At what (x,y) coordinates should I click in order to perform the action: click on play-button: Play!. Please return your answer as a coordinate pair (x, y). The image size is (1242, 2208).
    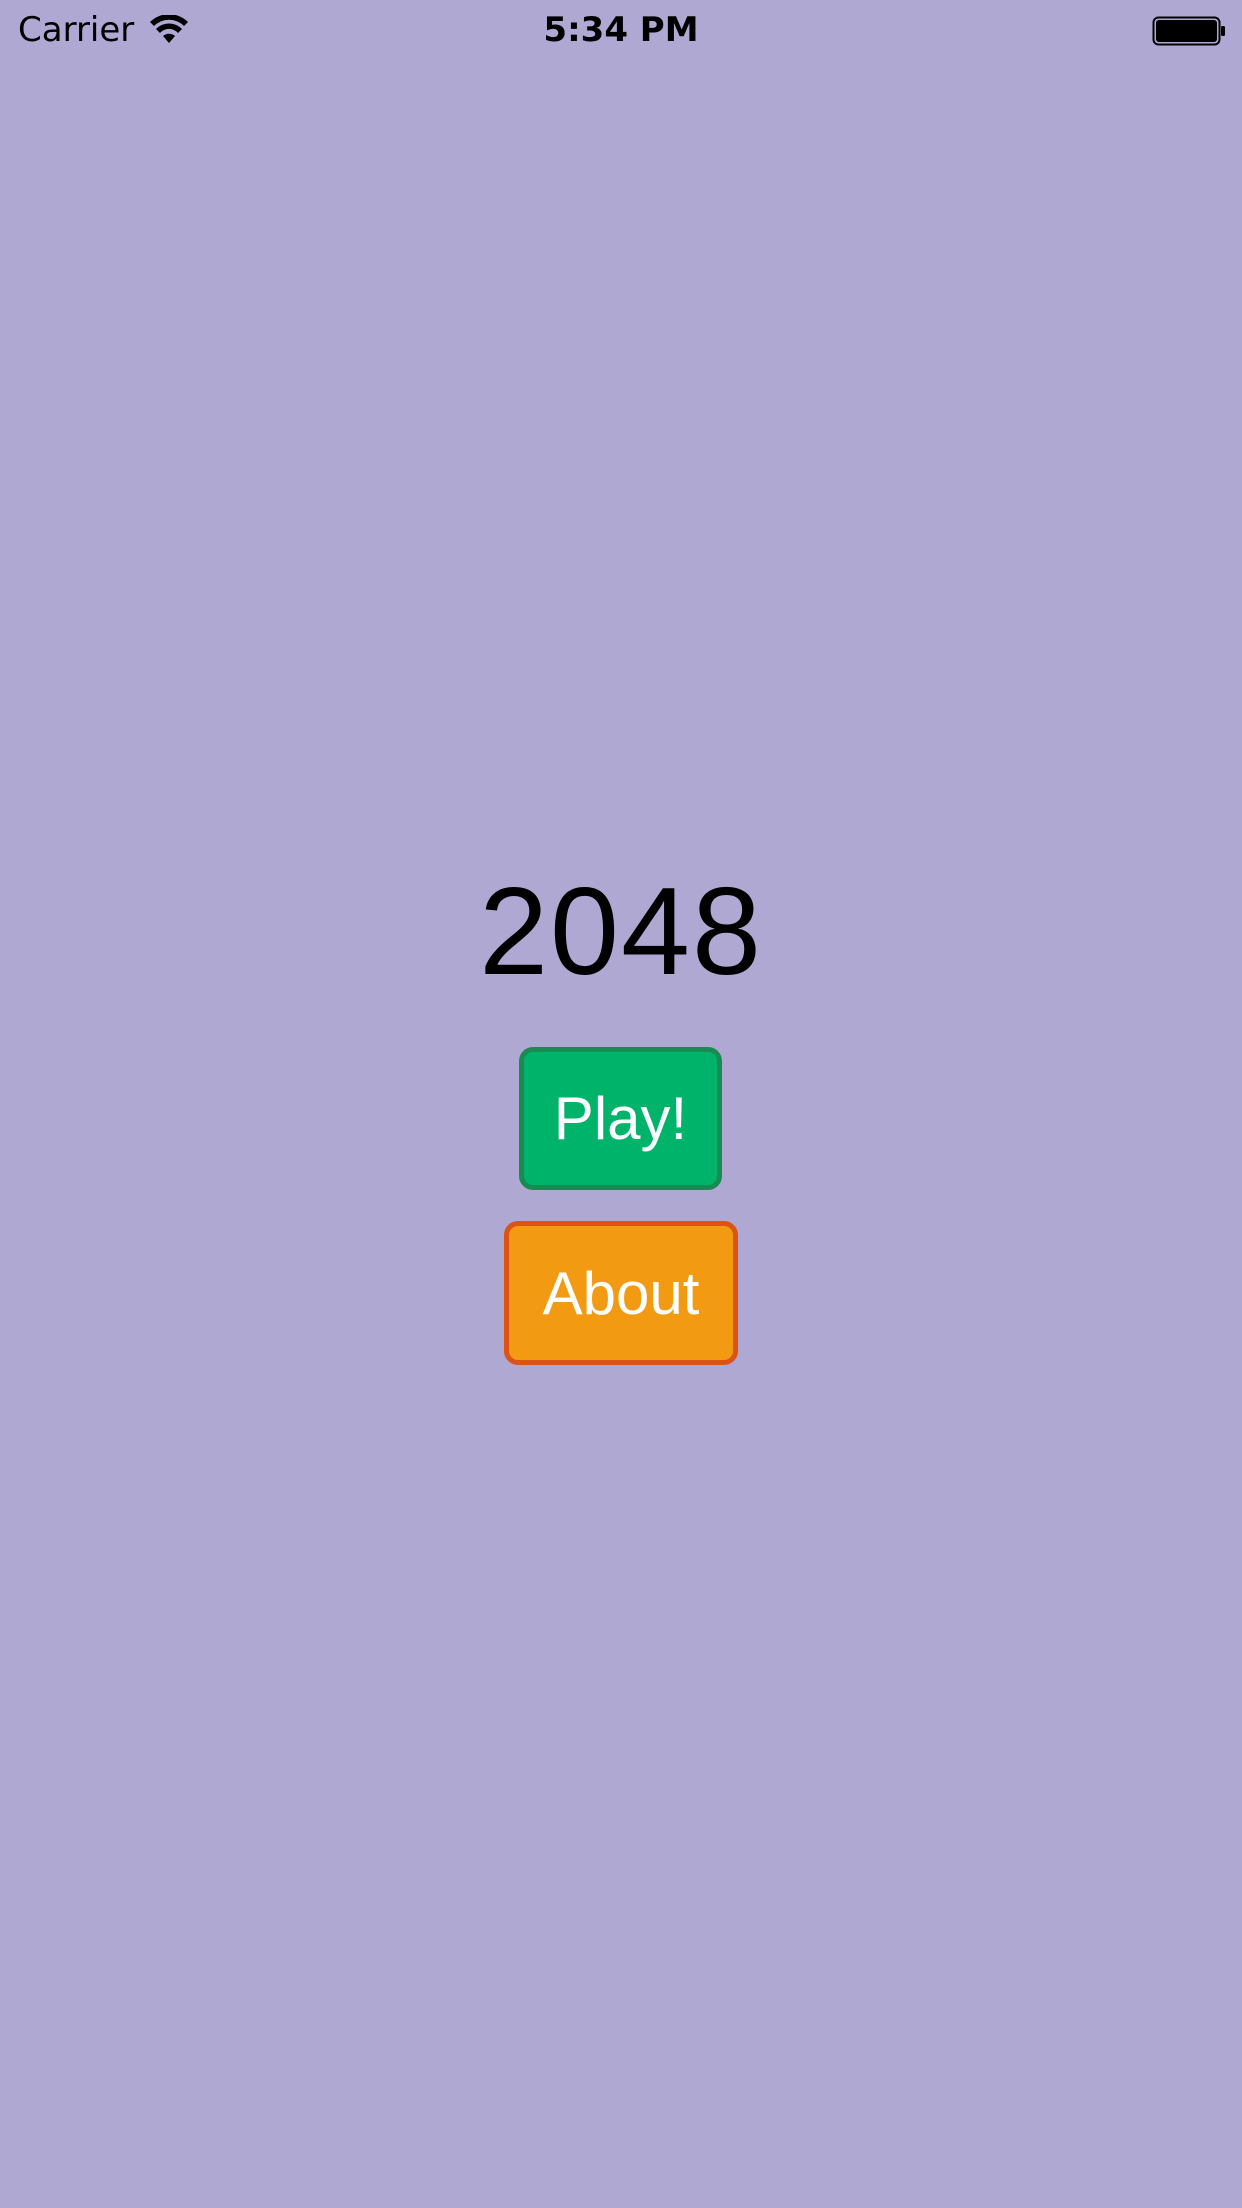
    Looking at the image, I should click on (620, 1118).